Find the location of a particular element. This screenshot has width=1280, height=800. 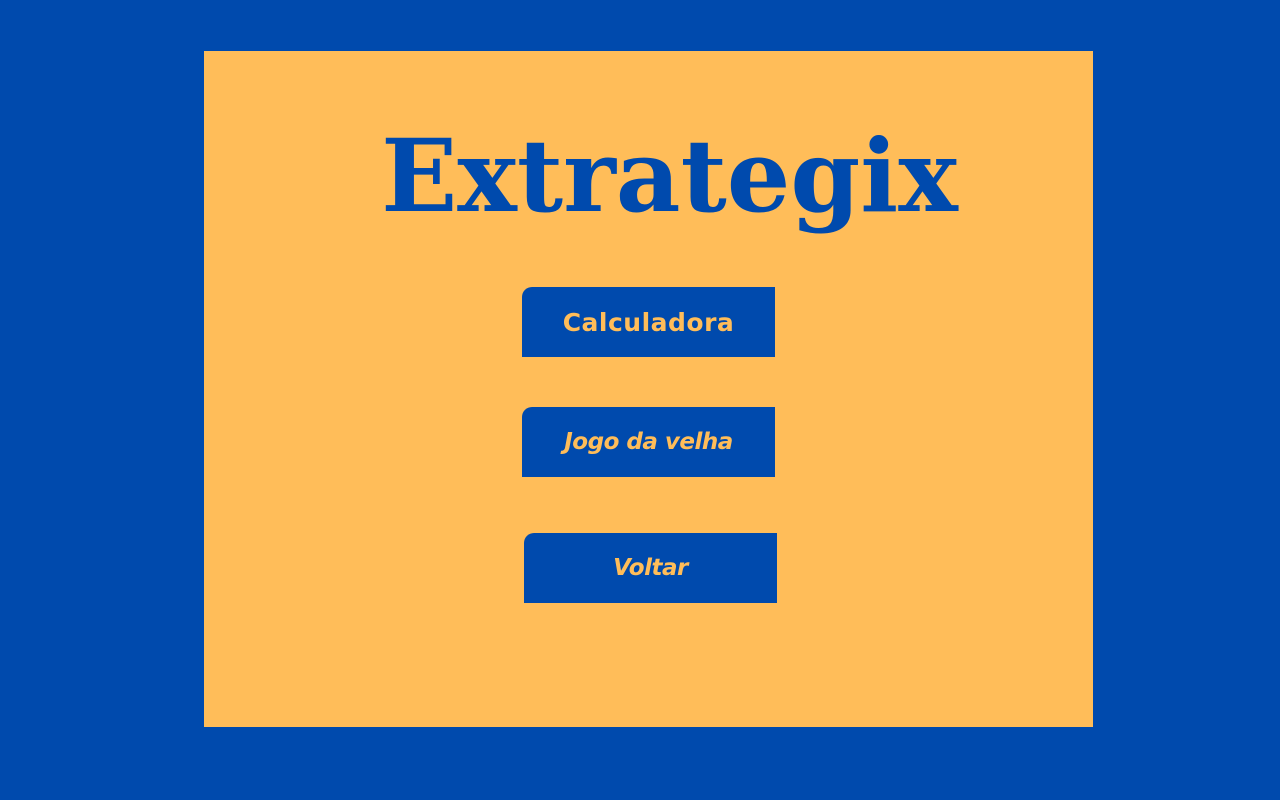

calculadora-button: Calculadora is located at coordinates (648, 322).